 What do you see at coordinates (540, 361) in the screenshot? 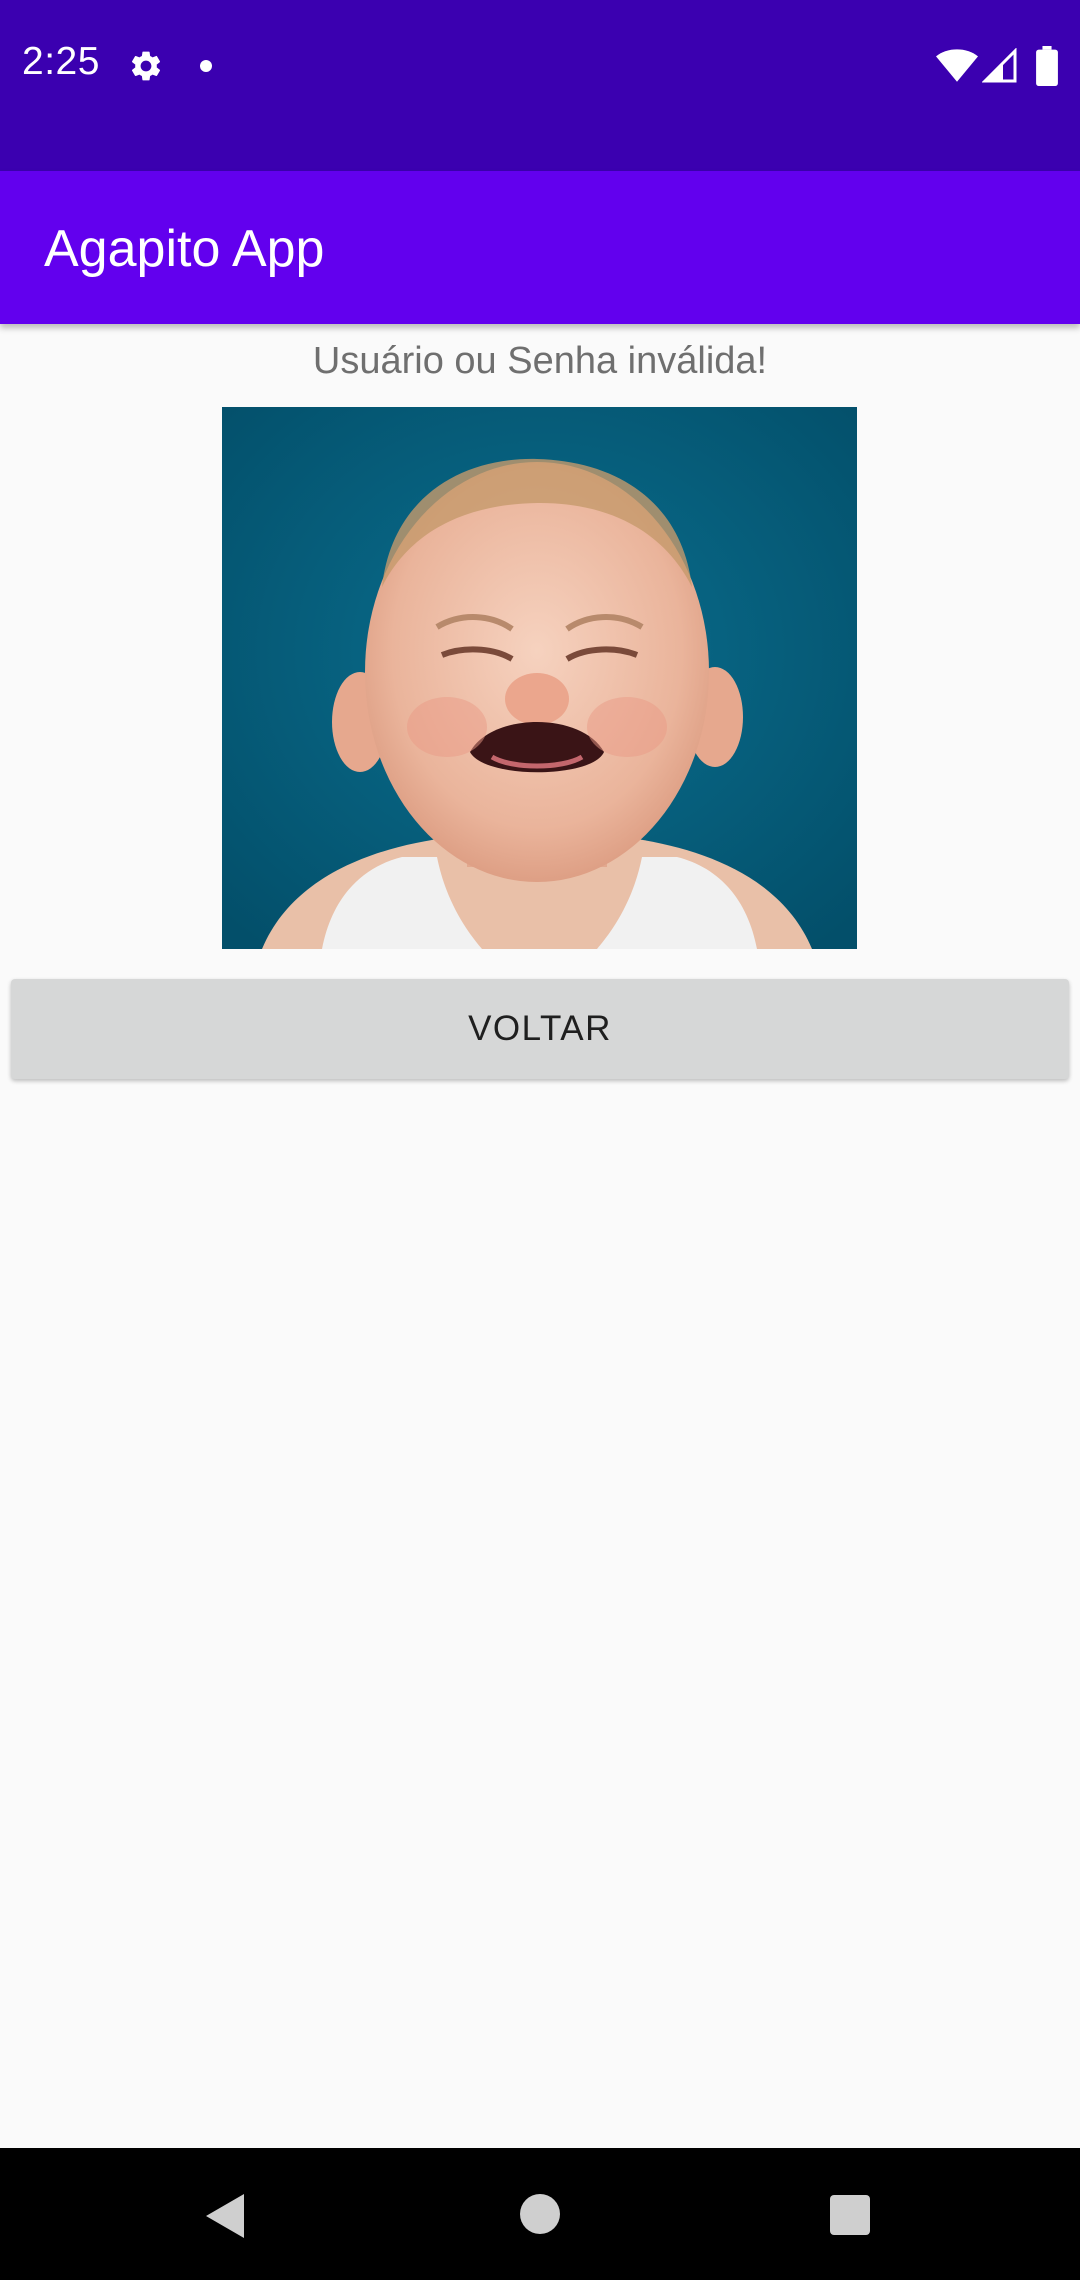
I see `error-message: Usuário ou Senha inválida!` at bounding box center [540, 361].